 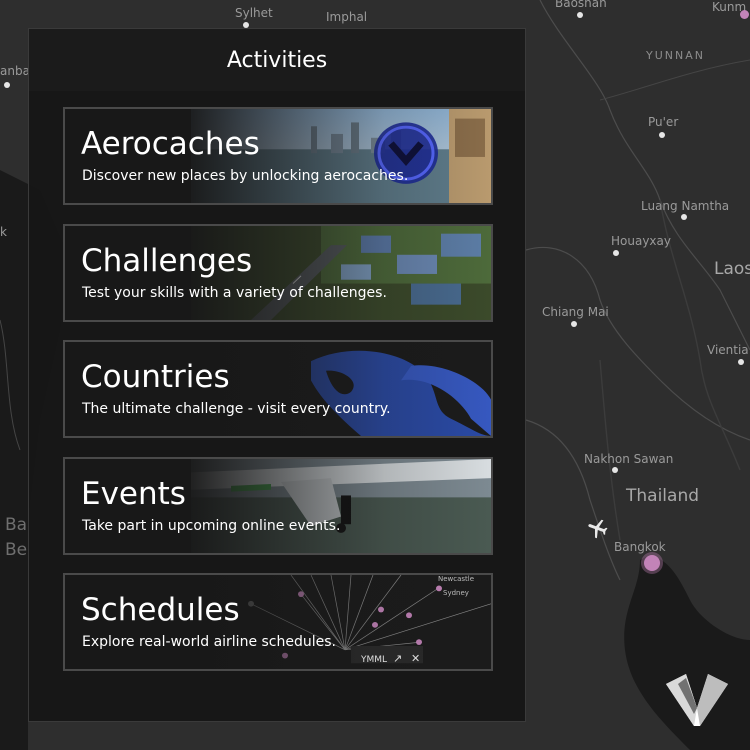 I want to click on map-label-sylhet: Sylhet, so click(x=254, y=13).